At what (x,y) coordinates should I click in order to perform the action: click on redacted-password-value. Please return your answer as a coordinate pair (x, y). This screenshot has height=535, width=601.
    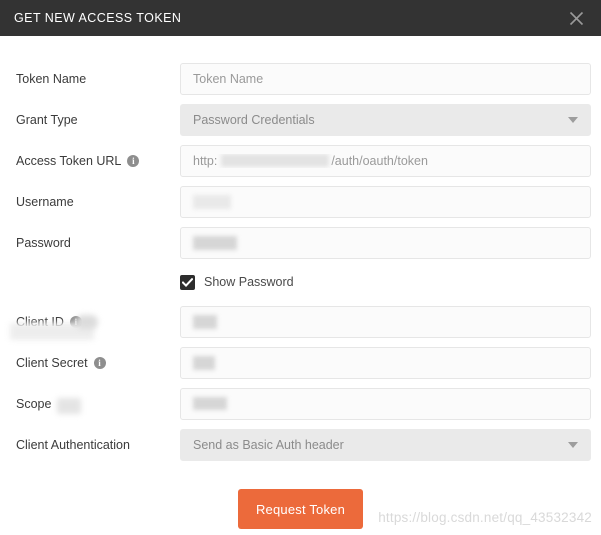
    Looking at the image, I should click on (215, 242).